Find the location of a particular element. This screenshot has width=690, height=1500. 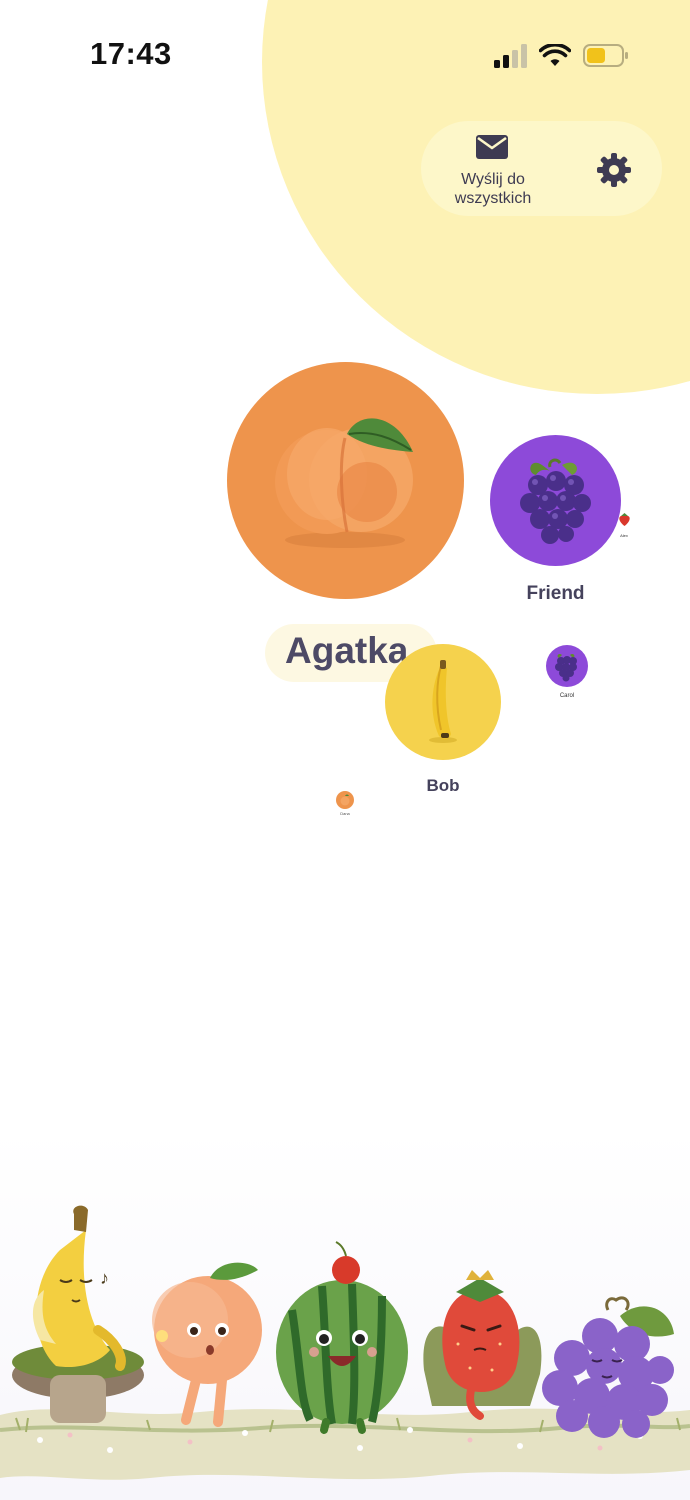

banana-icon is located at coordinates (443, 701).